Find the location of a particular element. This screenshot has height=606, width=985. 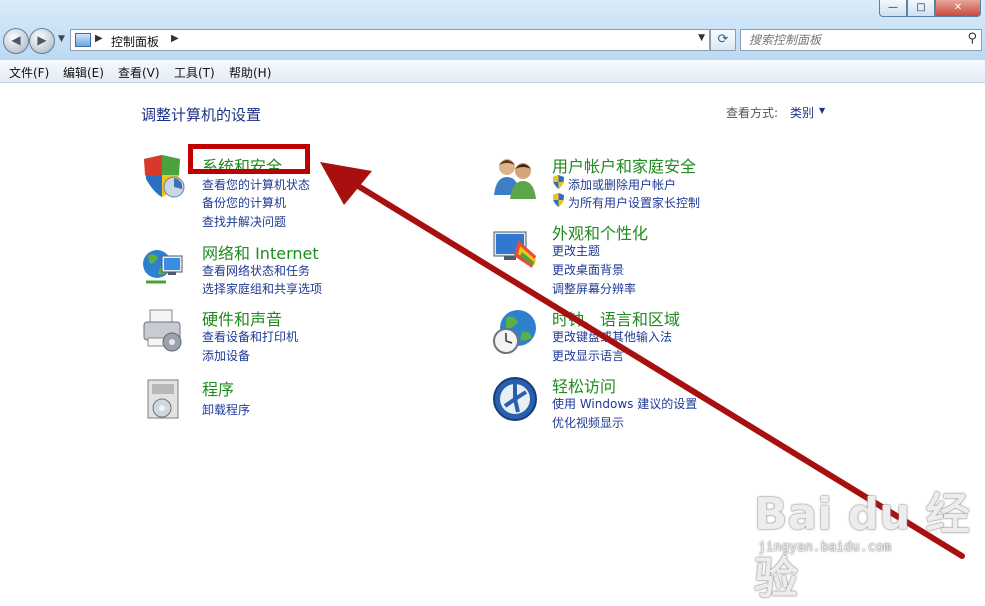

baidu-watermark: Bai du 经验 jingyan.baidu.com is located at coordinates (869, 542).